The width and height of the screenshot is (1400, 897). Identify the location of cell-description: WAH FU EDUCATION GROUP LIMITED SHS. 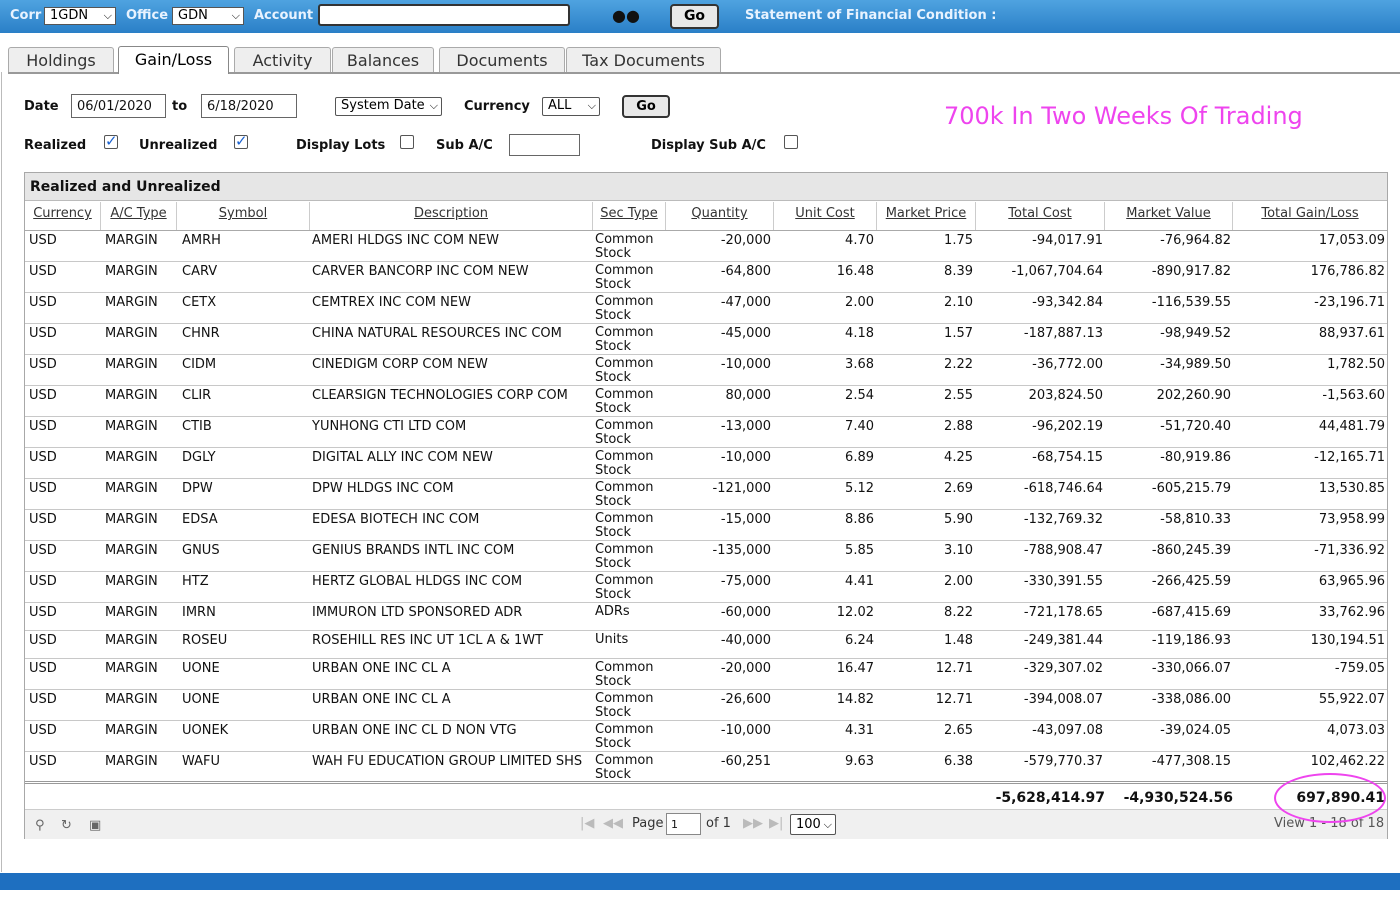
(447, 761).